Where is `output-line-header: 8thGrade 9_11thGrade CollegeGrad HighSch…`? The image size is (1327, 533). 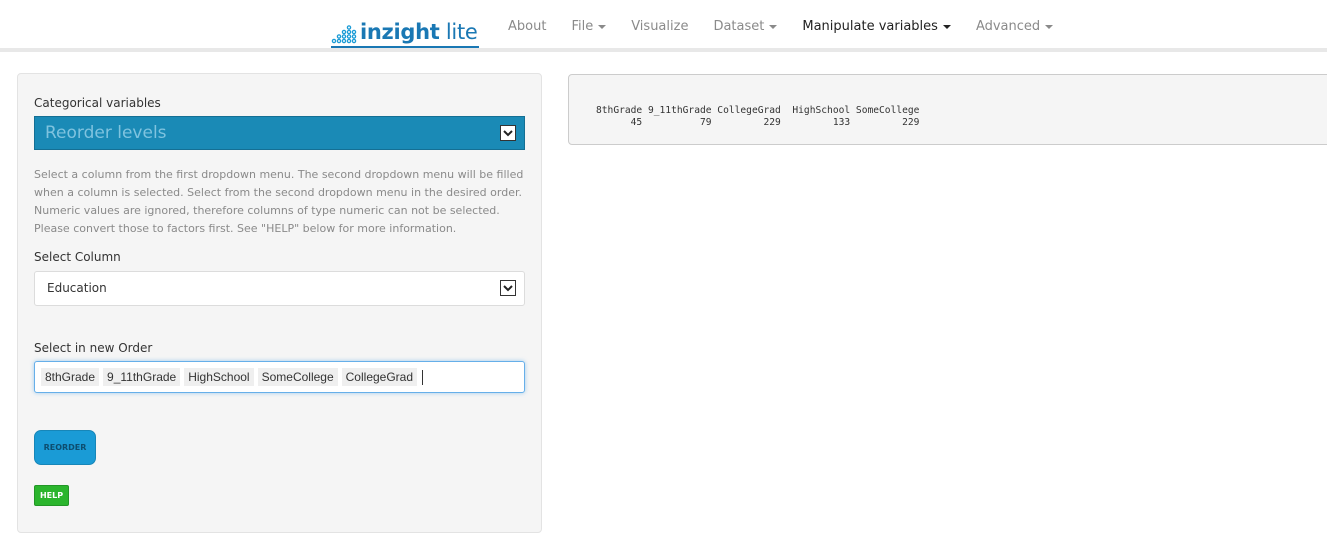
output-line-header: 8thGrade 9_11thGrade CollegeGrad HighSch… is located at coordinates (758, 110).